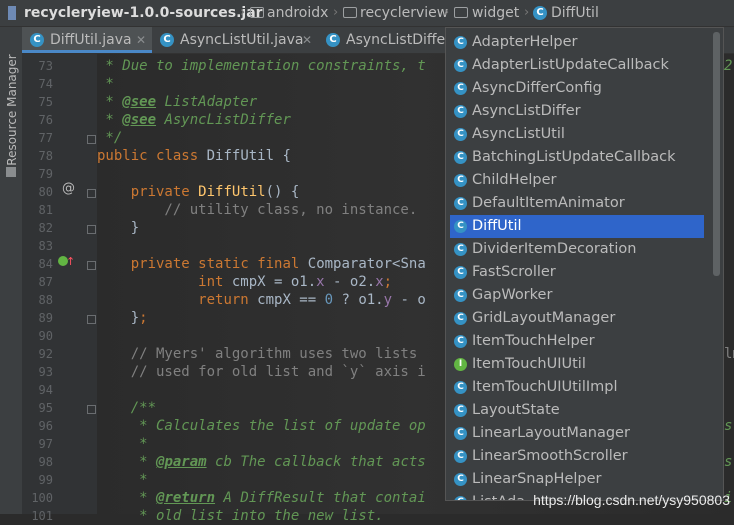 The image size is (734, 525). Describe the element at coordinates (716, 154) in the screenshot. I see `popup-scrollbar` at that location.